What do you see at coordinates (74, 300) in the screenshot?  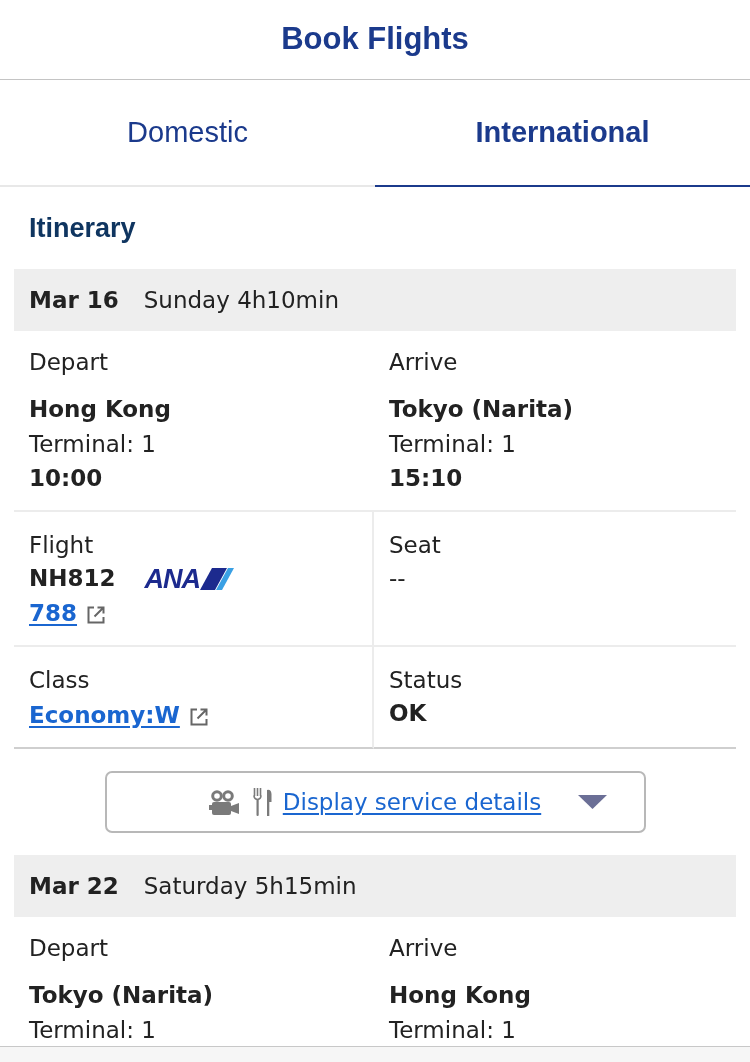 I see `flight-date: Mar 16` at bounding box center [74, 300].